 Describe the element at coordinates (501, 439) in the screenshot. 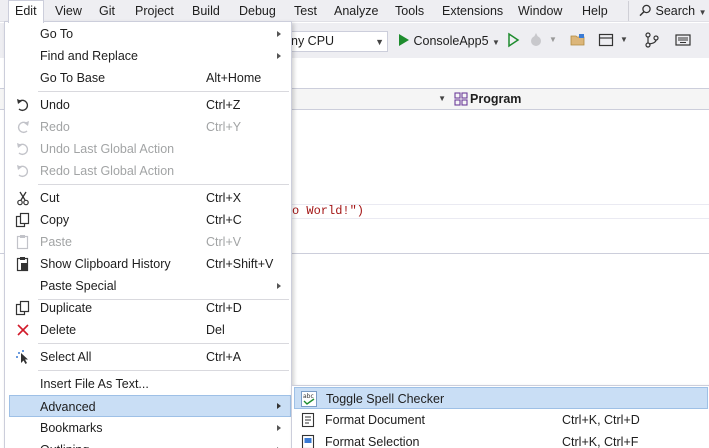

I see `menu-item-format-selection: Format Selection Ctrl+K, Ctrl+F` at that location.